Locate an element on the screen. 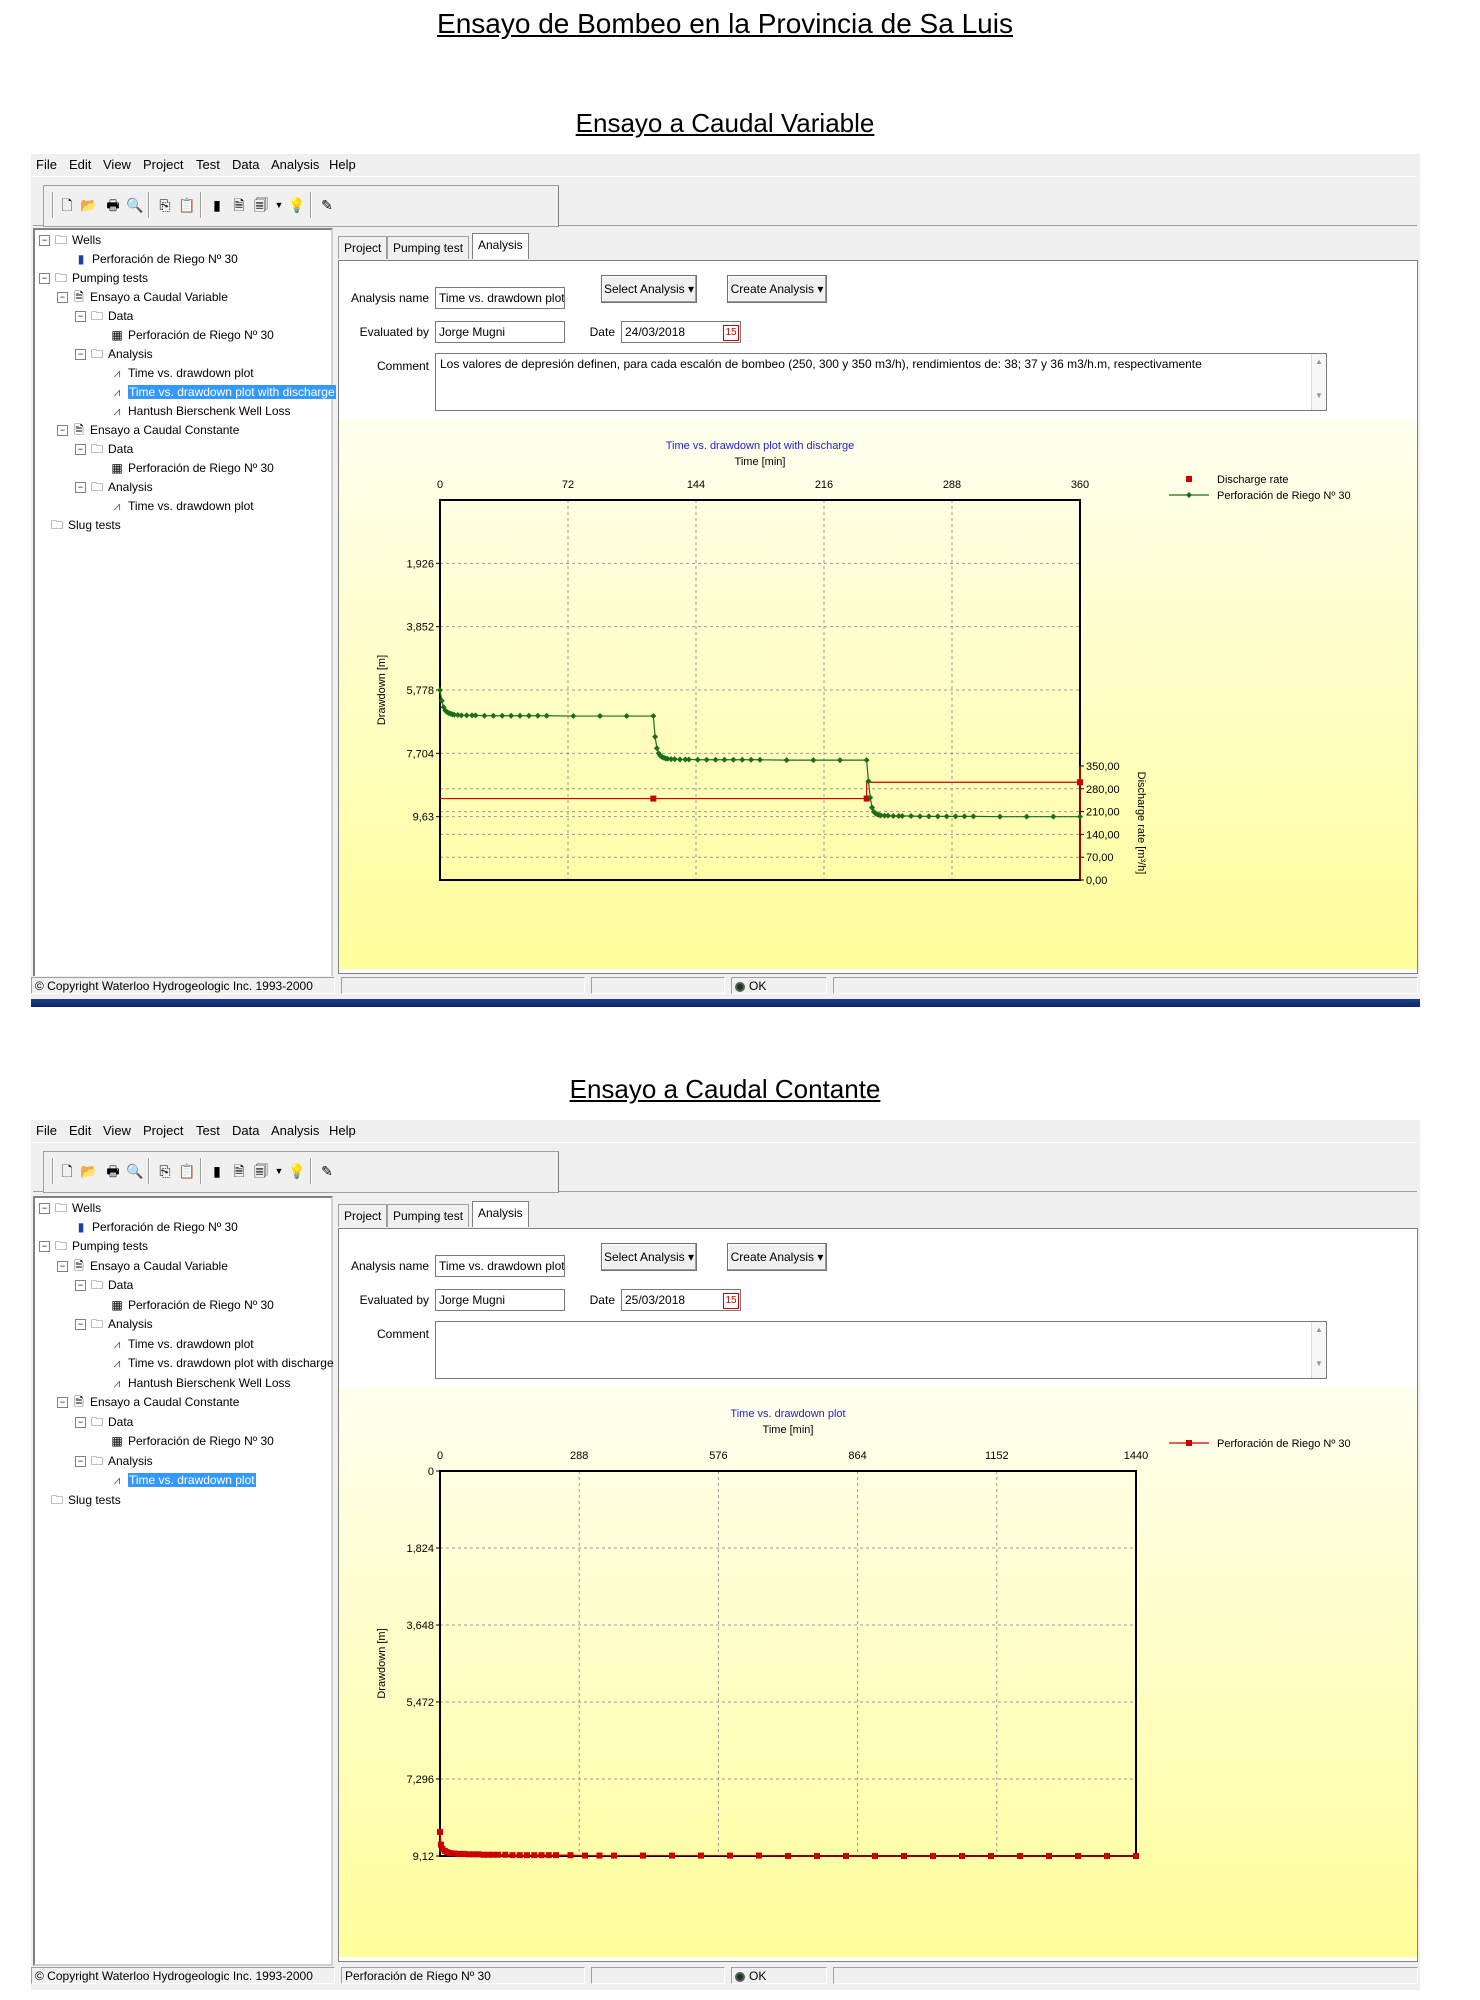 The image size is (1480, 2000). select-analysis-button: Select Analysis ▾ is located at coordinates (649, 1257).